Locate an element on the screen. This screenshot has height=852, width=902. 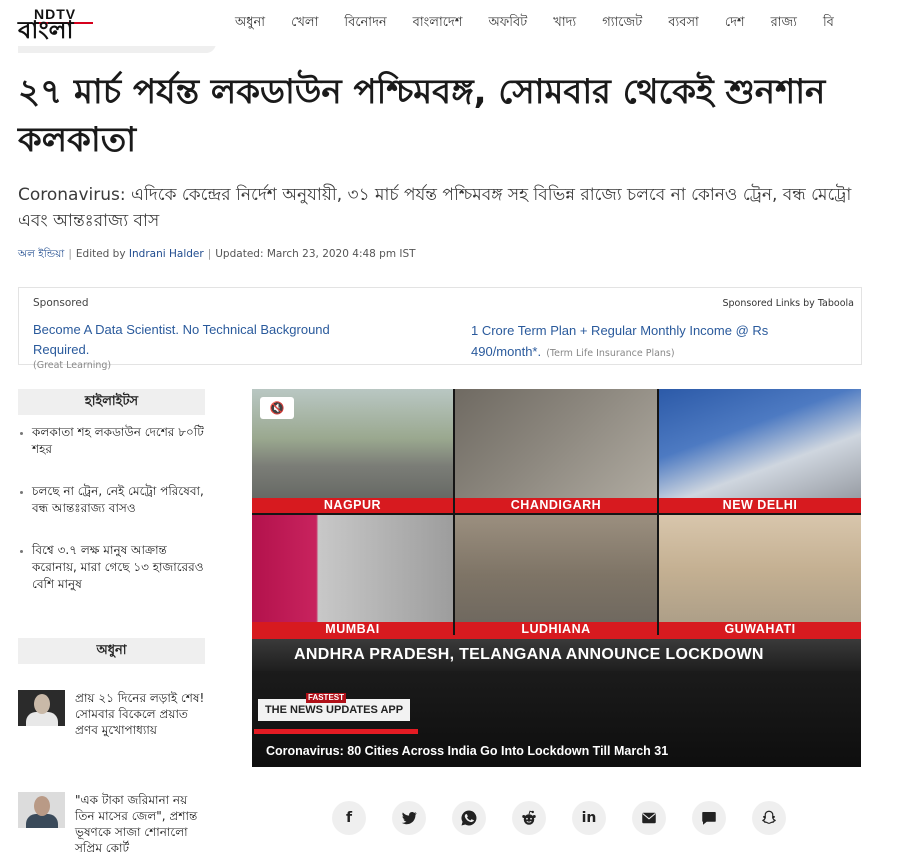
whatsapp-icon is located at coordinates (469, 818).